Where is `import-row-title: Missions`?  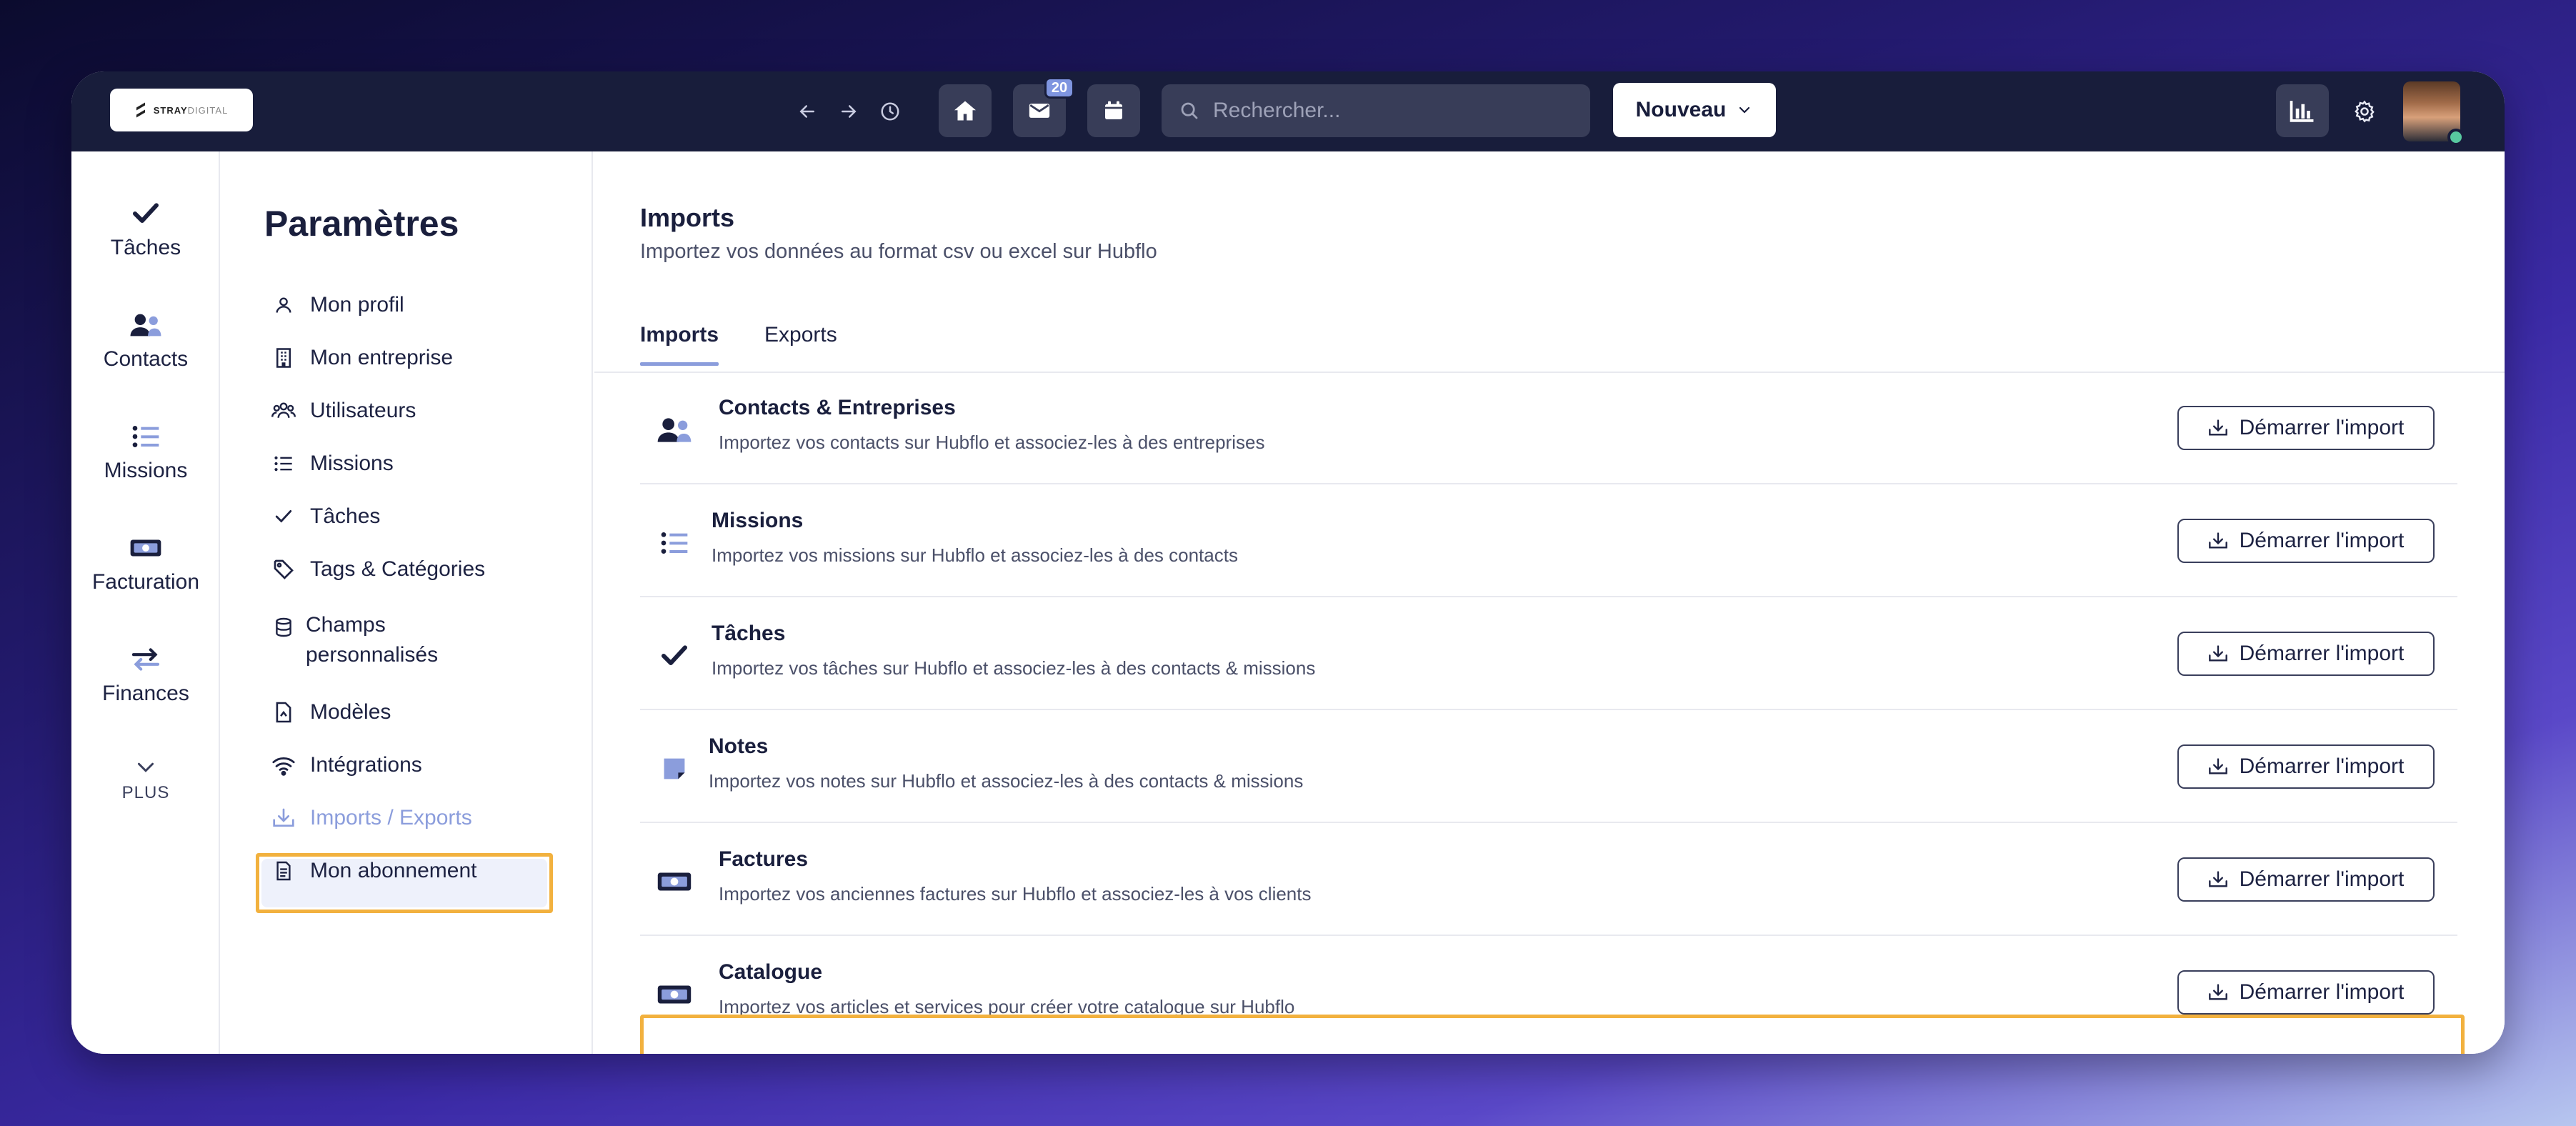
import-row-title: Missions is located at coordinates (758, 520).